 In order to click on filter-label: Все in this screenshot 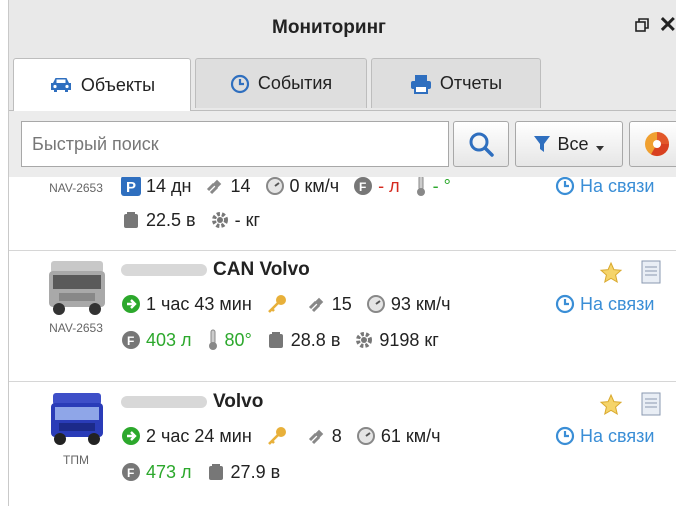, I will do `click(573, 143)`.